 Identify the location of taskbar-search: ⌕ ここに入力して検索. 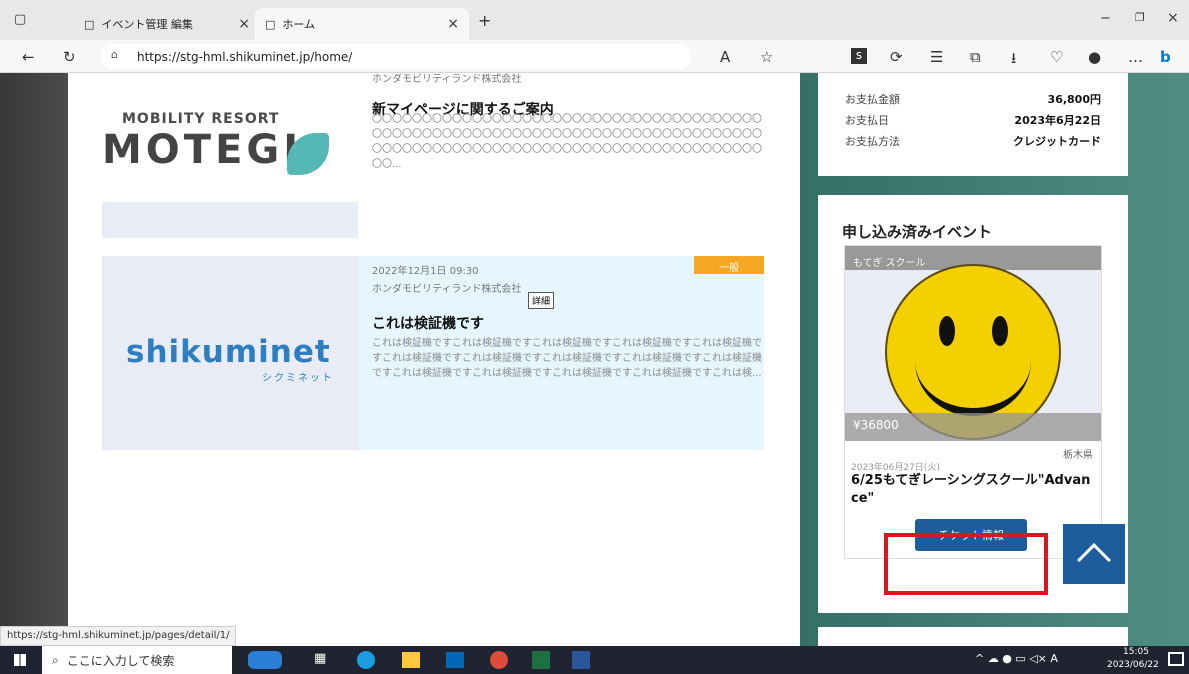
(137, 660).